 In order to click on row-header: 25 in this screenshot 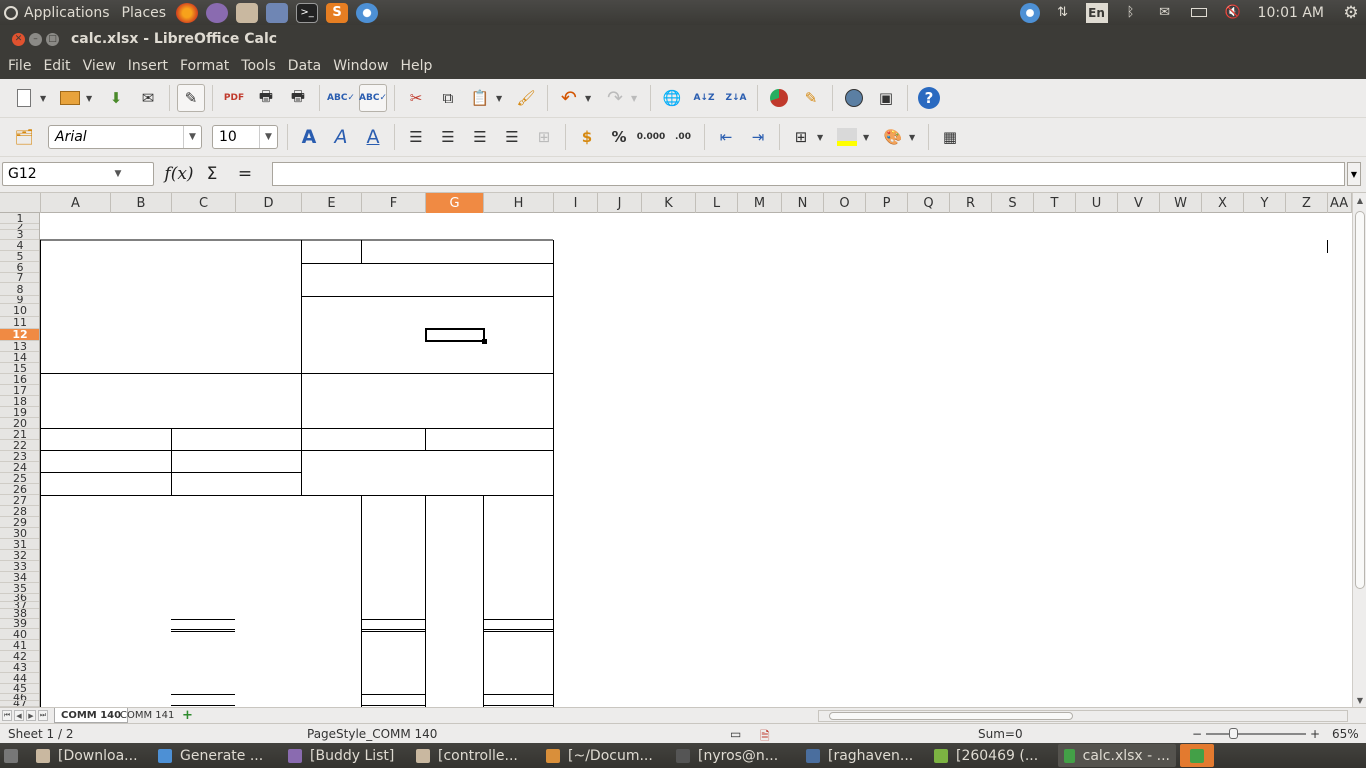, I will do `click(19, 478)`.